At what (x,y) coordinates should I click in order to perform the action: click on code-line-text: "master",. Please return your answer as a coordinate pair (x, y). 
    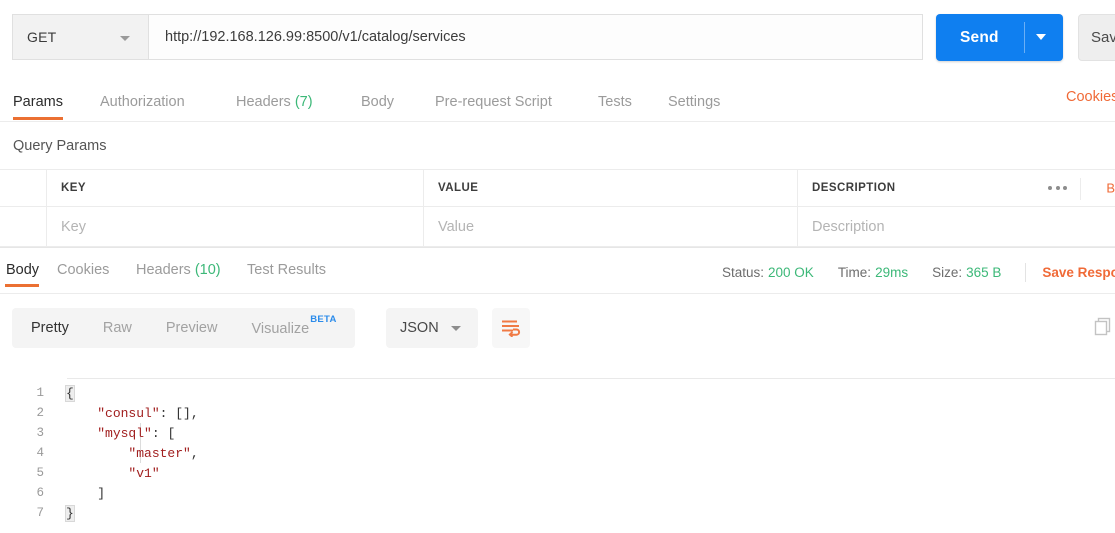
    Looking at the image, I should click on (132, 453).